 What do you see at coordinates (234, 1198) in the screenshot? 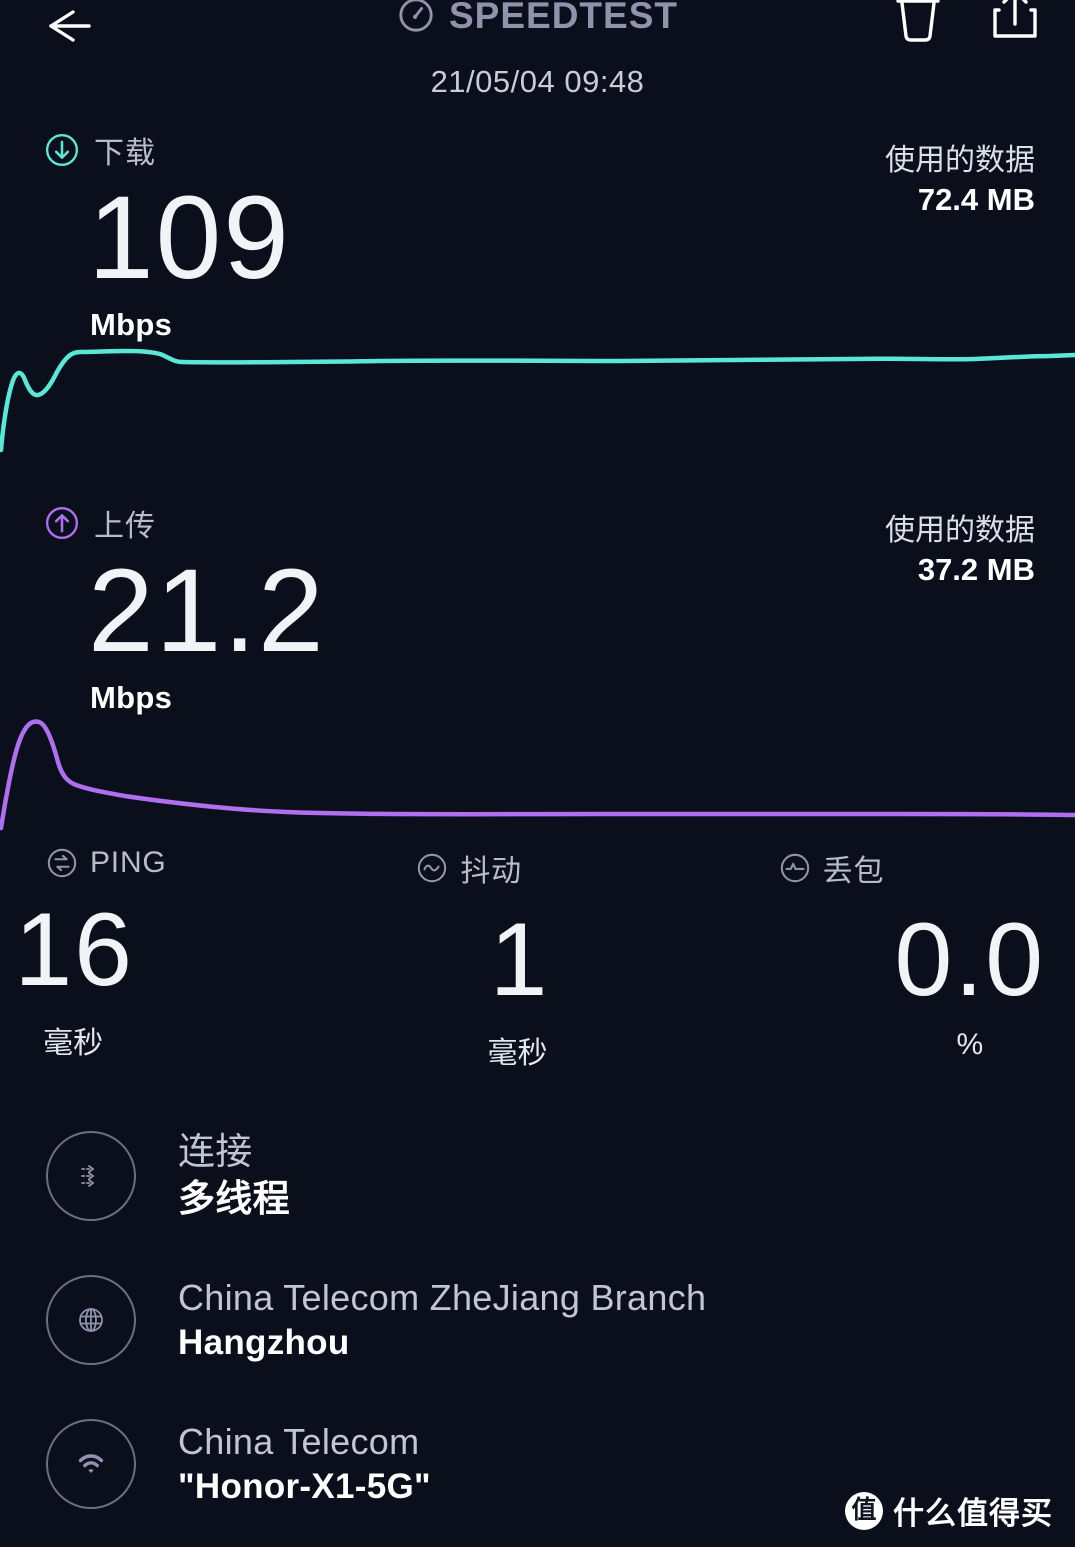
I see `connection-type-value: 多线程` at bounding box center [234, 1198].